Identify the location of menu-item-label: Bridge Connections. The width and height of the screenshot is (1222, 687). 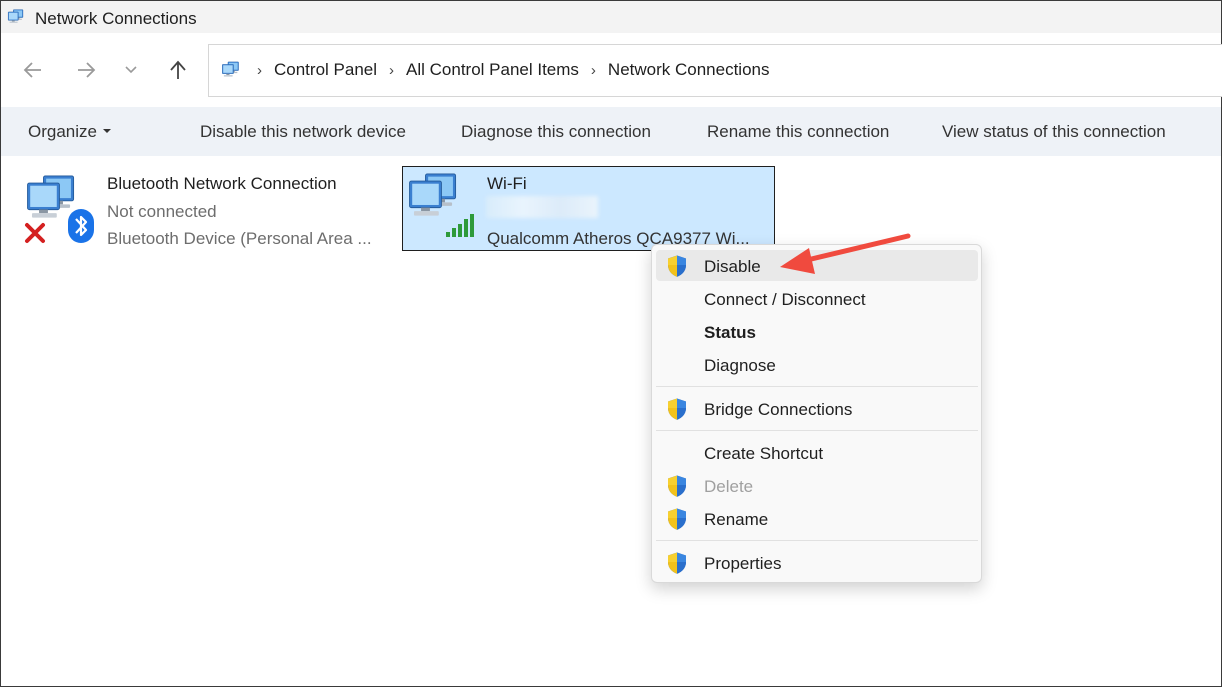
(778, 409).